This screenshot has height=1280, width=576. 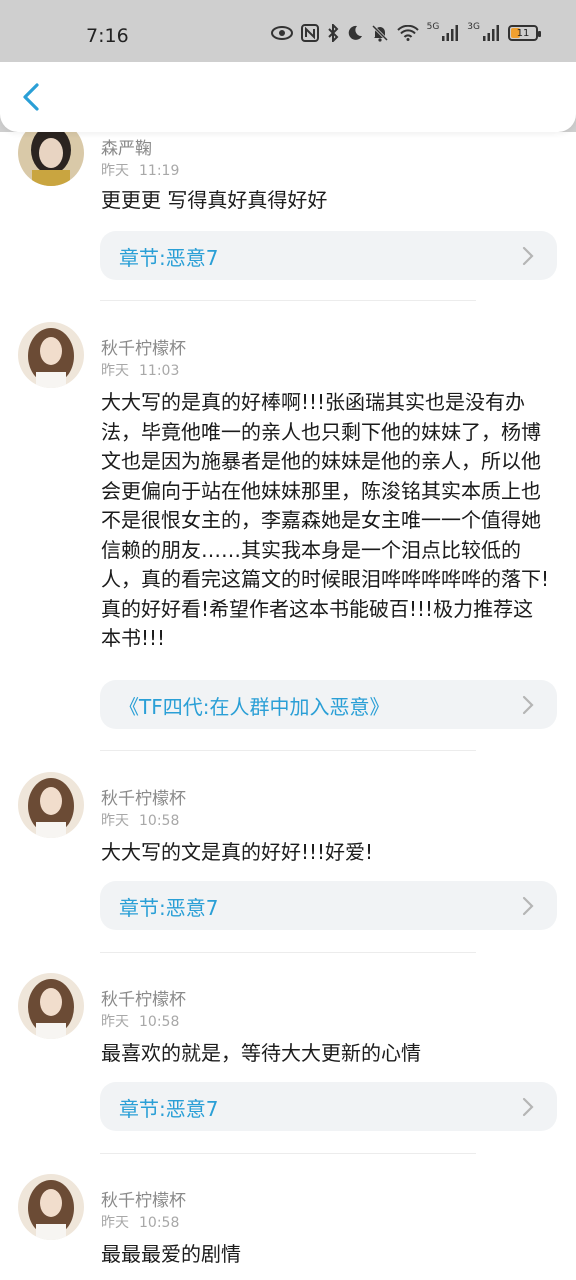 I want to click on wifi-icon, so click(x=407, y=33).